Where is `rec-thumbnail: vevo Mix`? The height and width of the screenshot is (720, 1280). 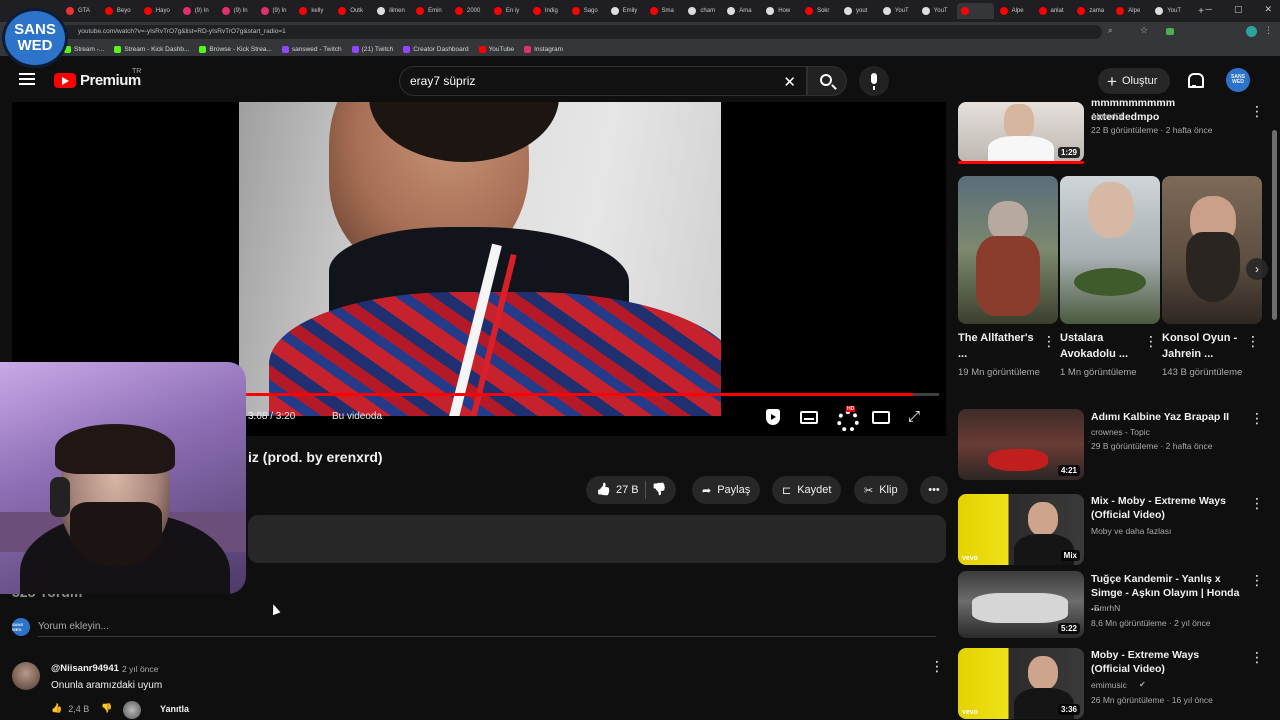 rec-thumbnail: vevo Mix is located at coordinates (1021, 529).